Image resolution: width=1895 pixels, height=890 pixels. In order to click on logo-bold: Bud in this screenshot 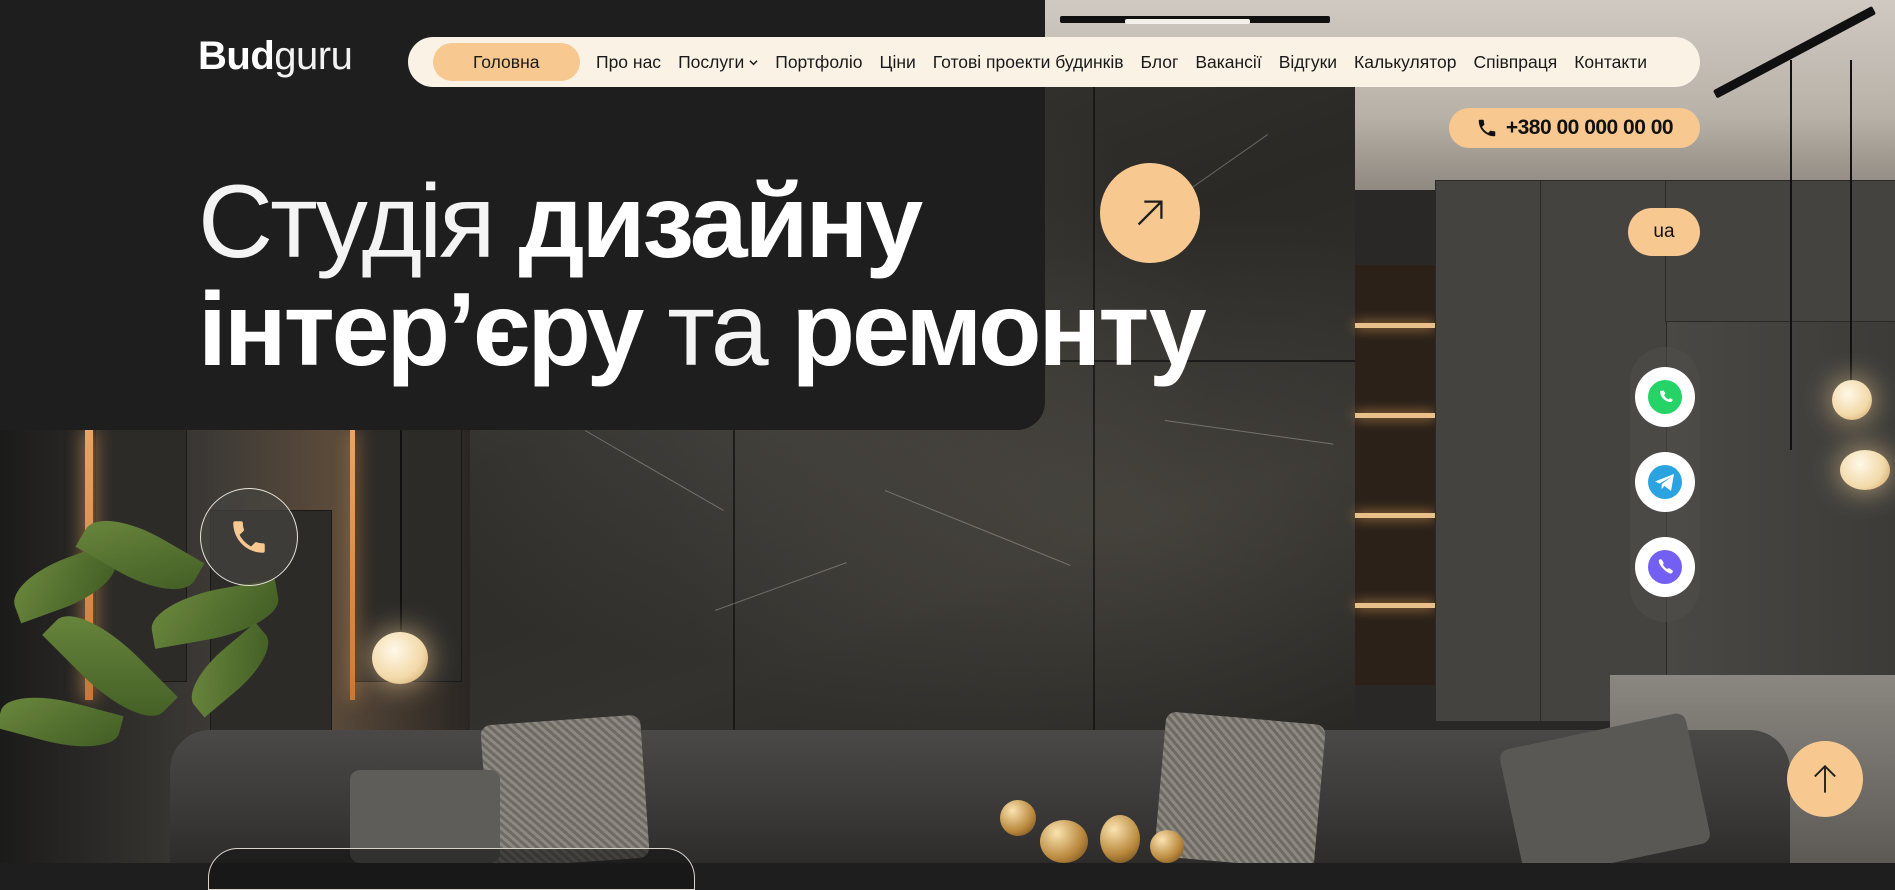, I will do `click(236, 56)`.